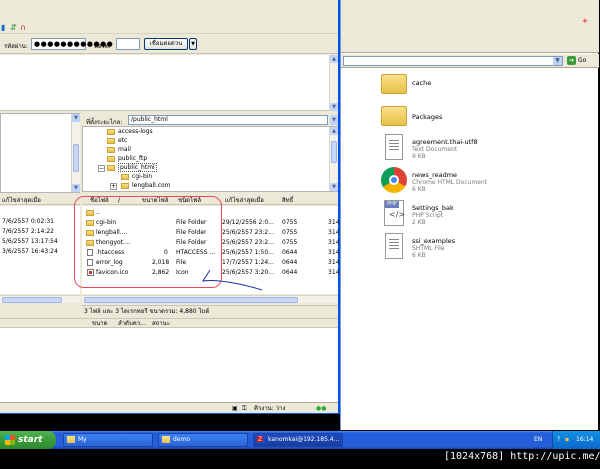 The image size is (600, 469). I want to click on log-scrollbar: ▲ ▼, so click(333, 83).